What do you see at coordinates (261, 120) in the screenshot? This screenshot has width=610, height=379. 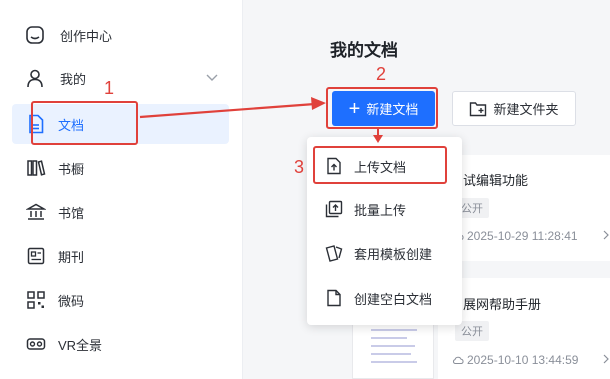 I see `annotation-arrows` at bounding box center [261, 120].